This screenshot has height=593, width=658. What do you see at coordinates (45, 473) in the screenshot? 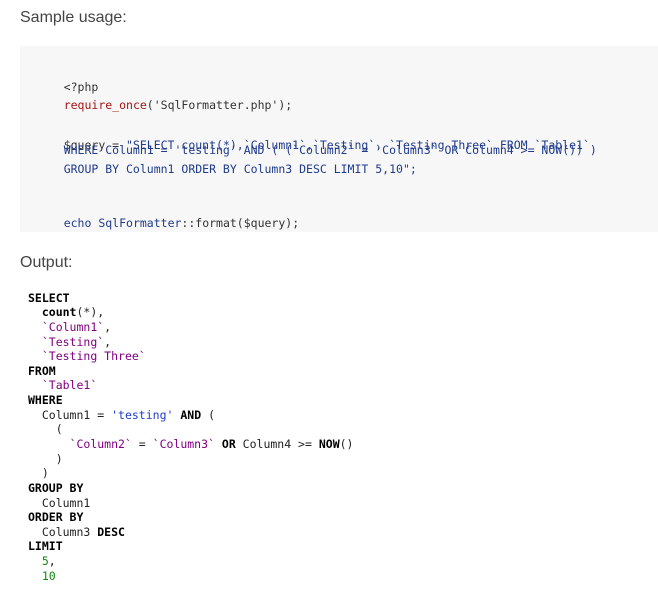
I see `out-paren-close: )` at bounding box center [45, 473].